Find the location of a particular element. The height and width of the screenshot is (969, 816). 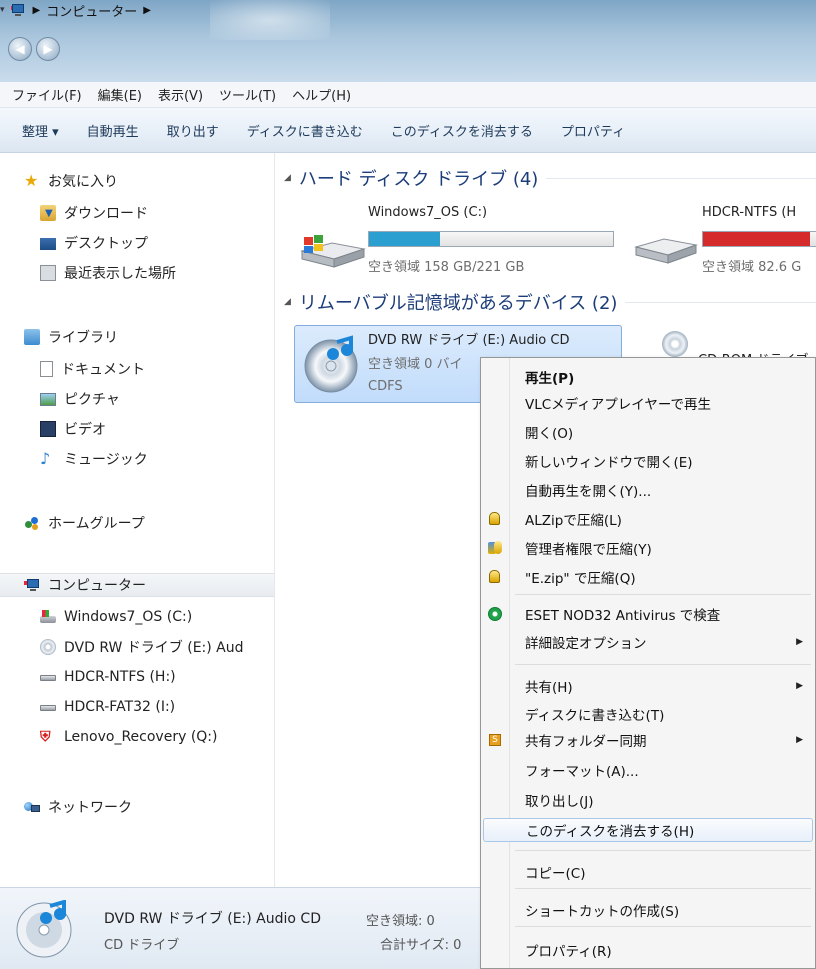

context-menu-item-label: 取り出し(J) is located at coordinates (559, 802).